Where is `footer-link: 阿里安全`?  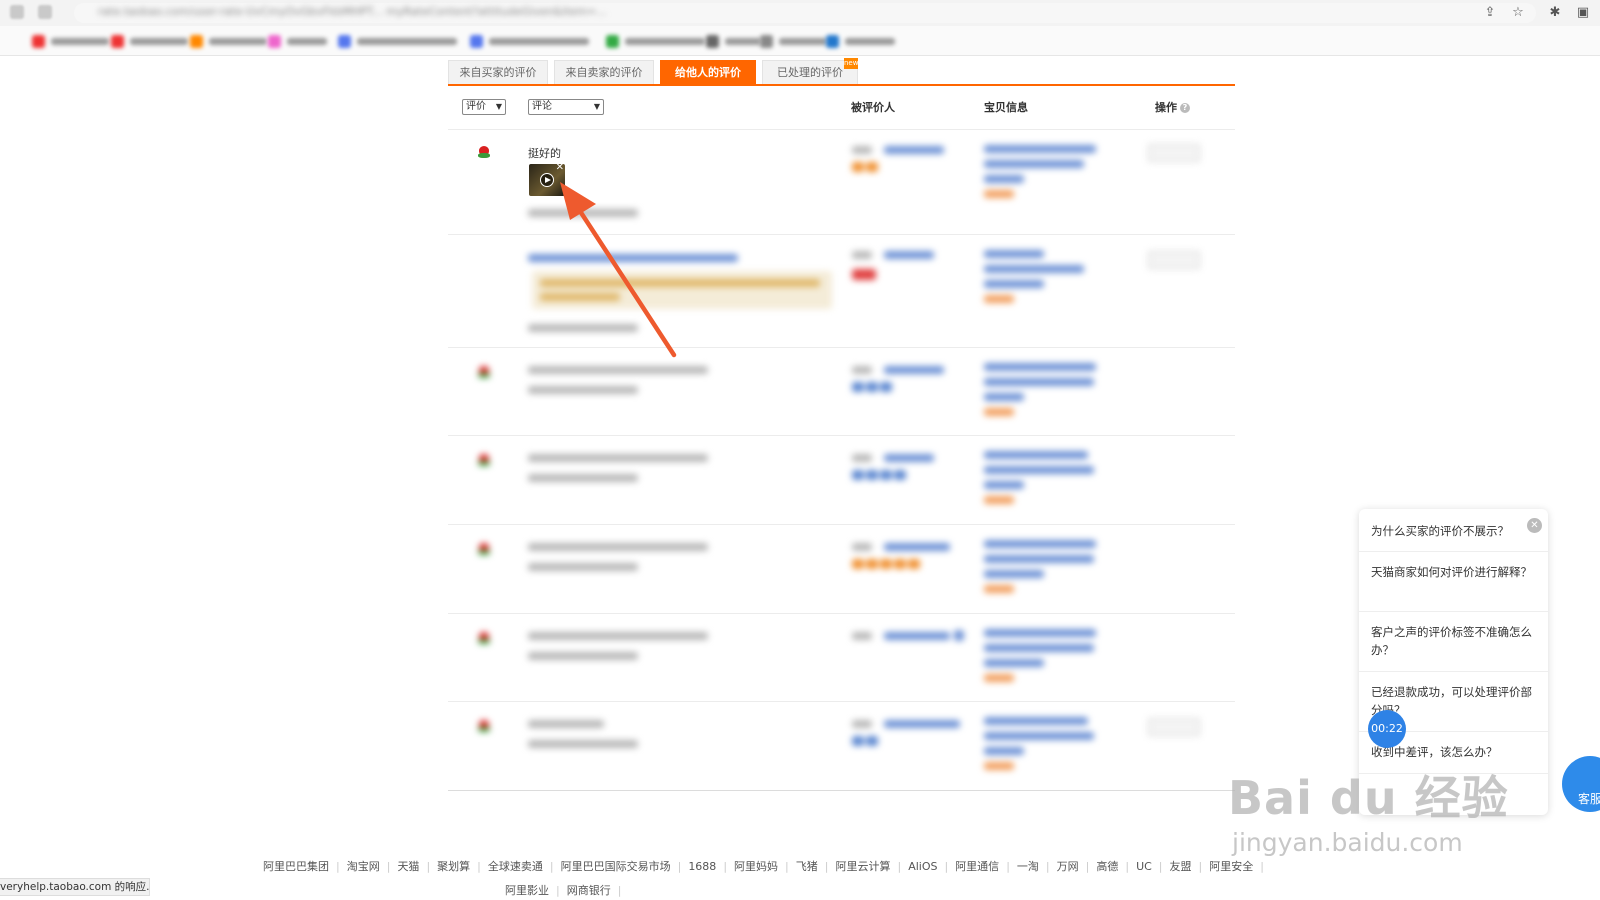 footer-link: 阿里安全 is located at coordinates (1231, 866).